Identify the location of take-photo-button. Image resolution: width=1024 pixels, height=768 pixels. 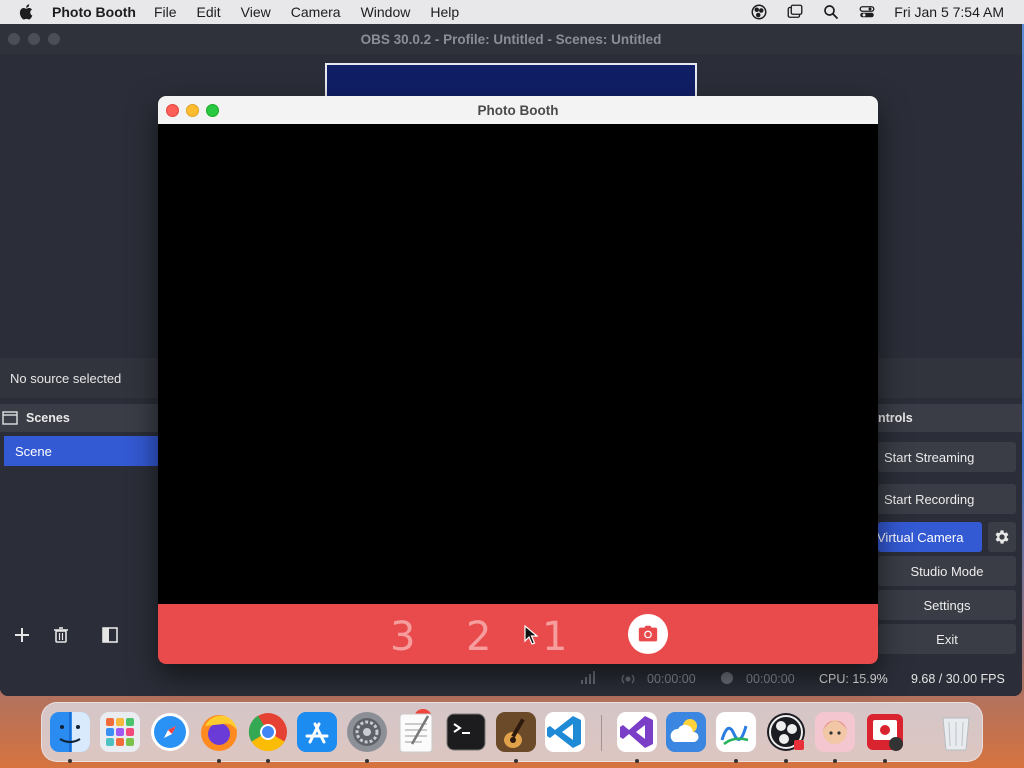
(648, 634).